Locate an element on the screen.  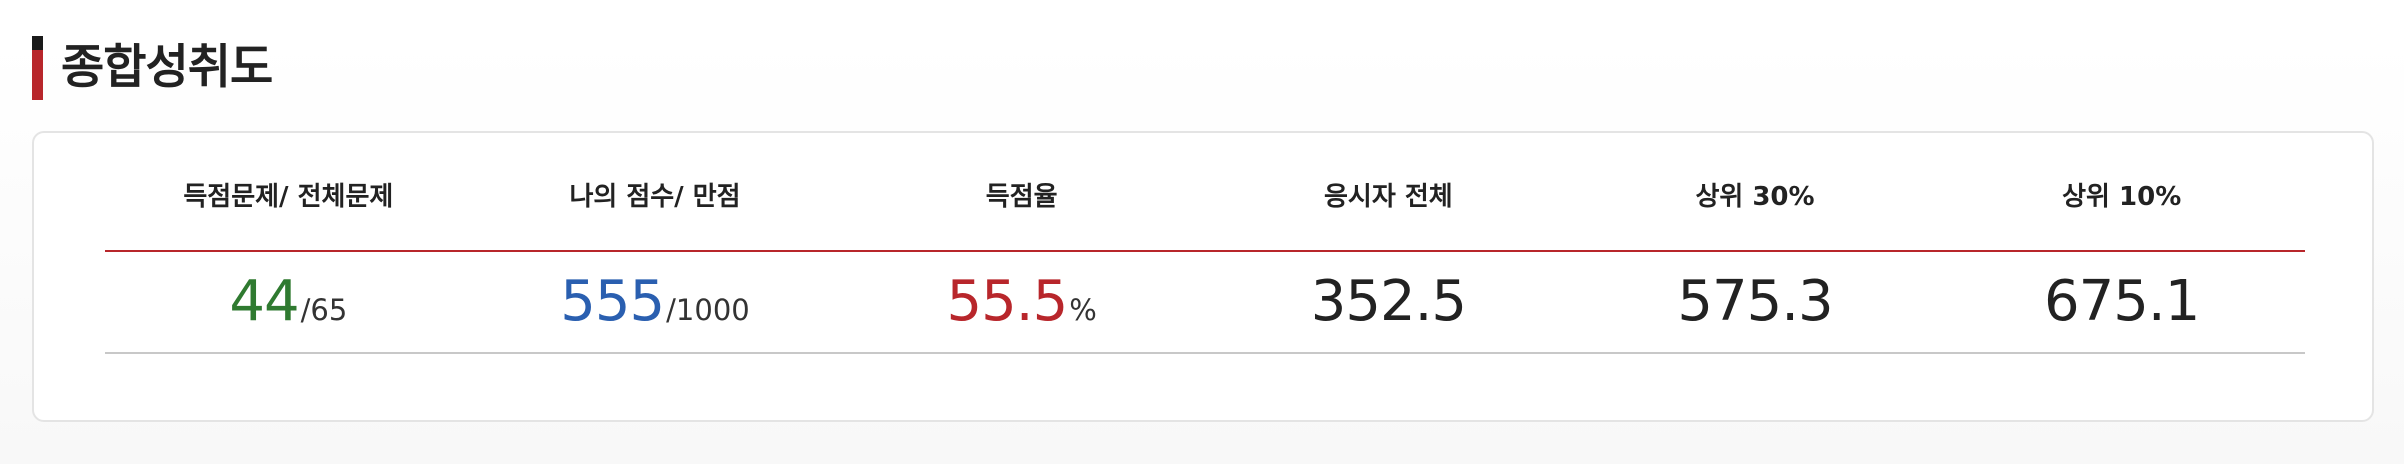
value-top-30: 575.3 is located at coordinates (1755, 302).